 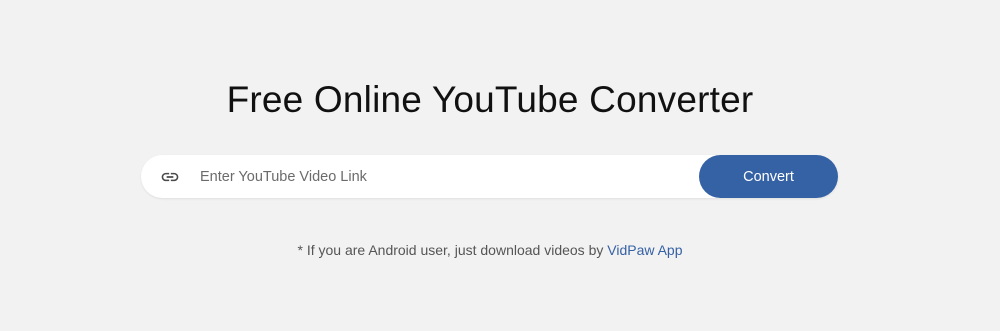 I want to click on vidpaw-app-link: VidPaw App, so click(x=644, y=250).